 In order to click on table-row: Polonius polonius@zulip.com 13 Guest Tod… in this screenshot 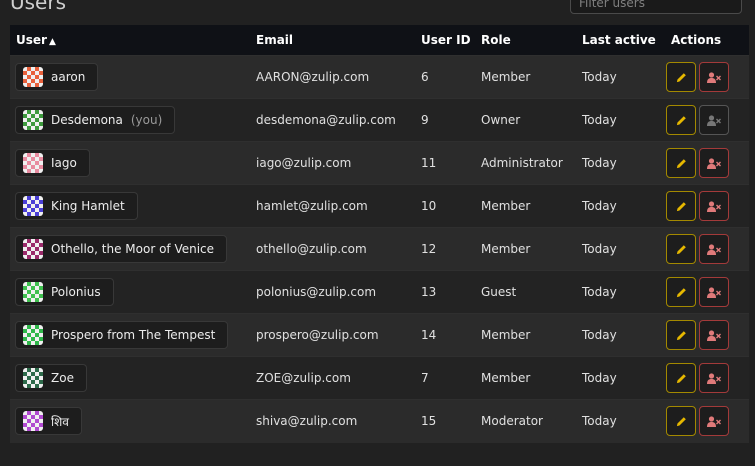, I will do `click(379, 292)`.